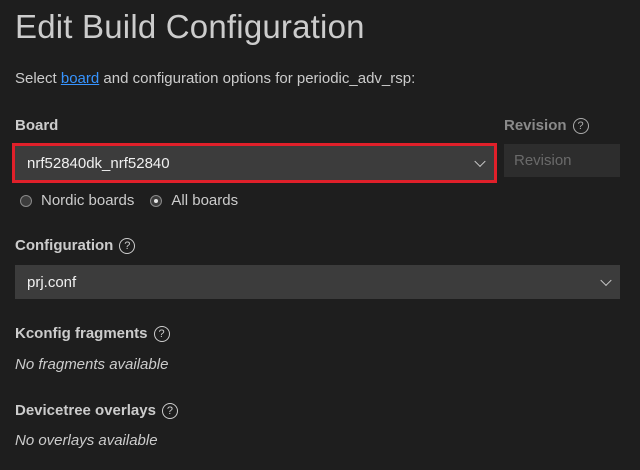 This screenshot has width=640, height=470. I want to click on board-filter-radios: Nordic boards All boards, so click(137, 200).